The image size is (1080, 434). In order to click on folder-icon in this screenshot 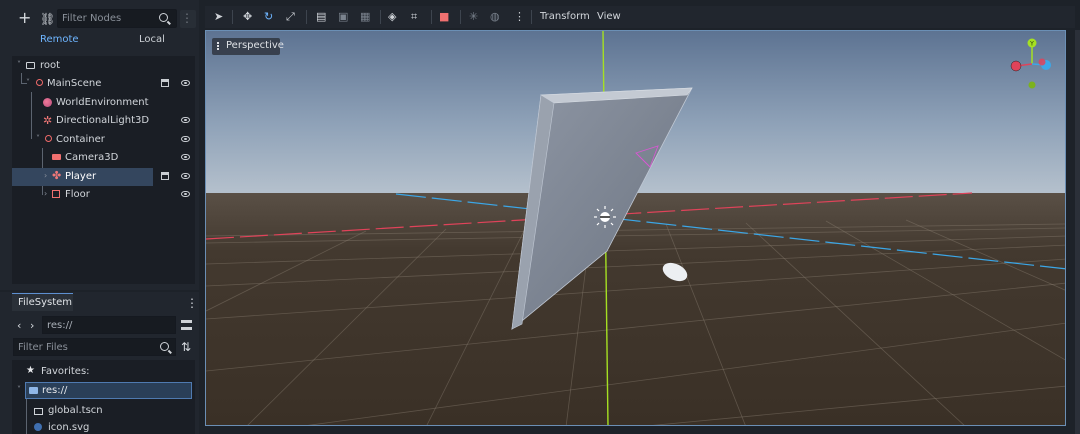, I will do `click(33, 390)`.